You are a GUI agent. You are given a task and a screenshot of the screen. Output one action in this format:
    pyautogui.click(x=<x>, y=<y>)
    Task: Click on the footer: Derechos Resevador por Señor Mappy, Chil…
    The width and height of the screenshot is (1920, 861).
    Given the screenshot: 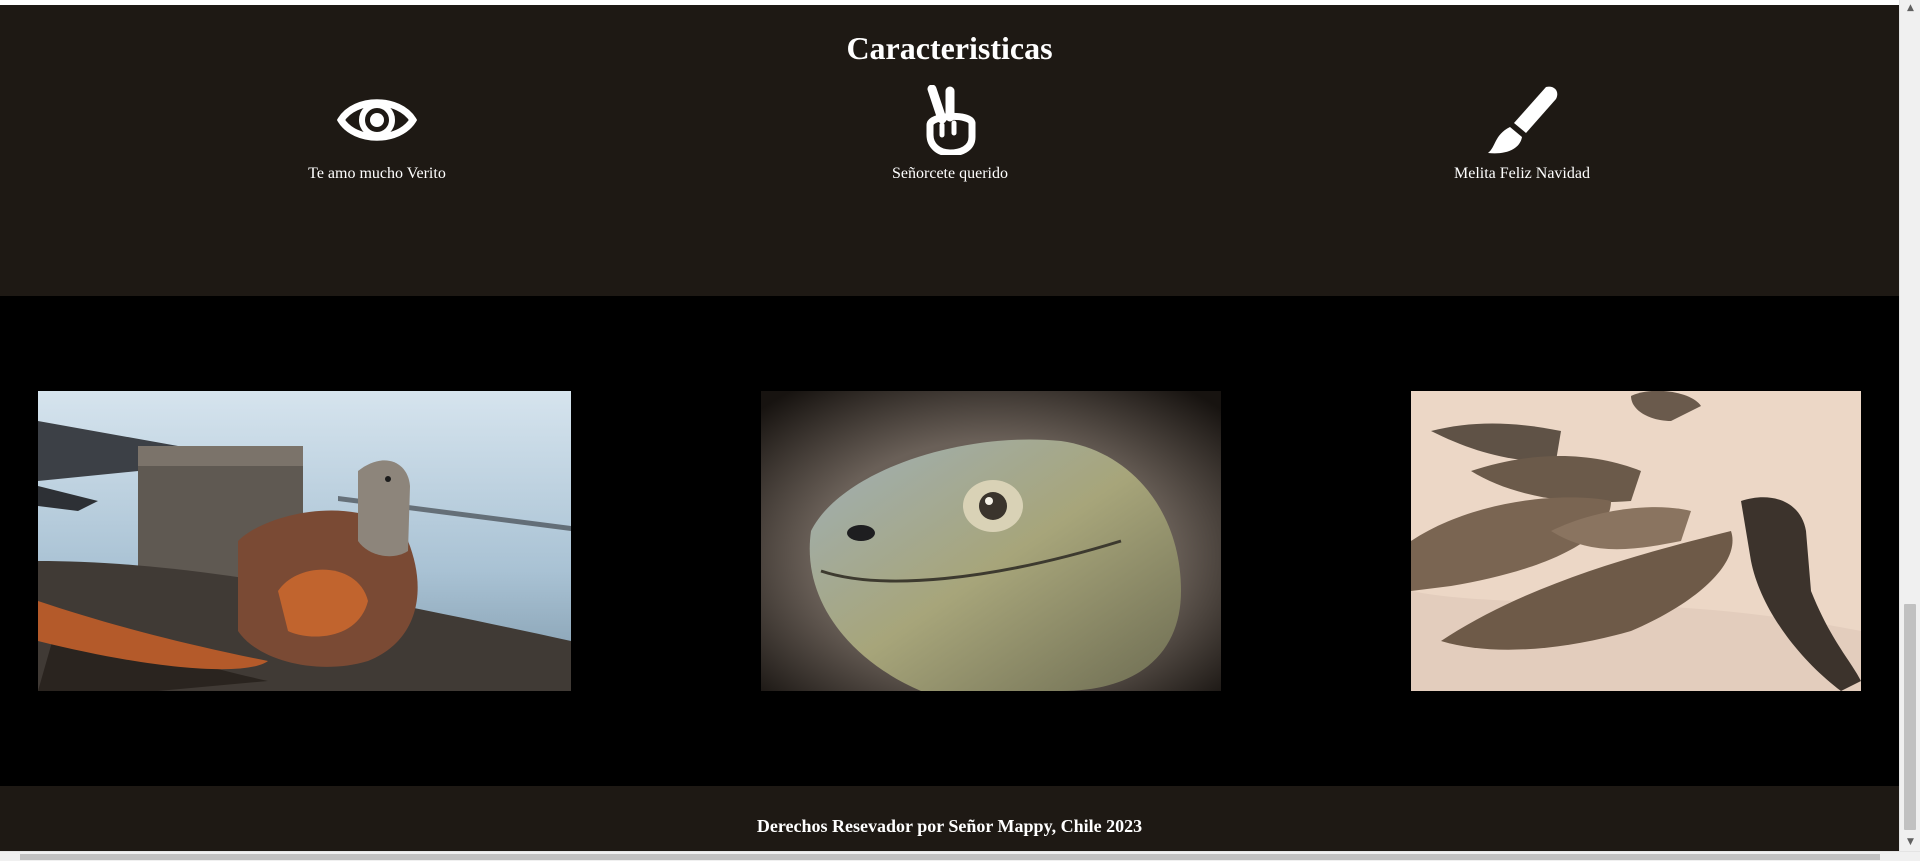 What is the action you would take?
    pyautogui.click(x=949, y=818)
    